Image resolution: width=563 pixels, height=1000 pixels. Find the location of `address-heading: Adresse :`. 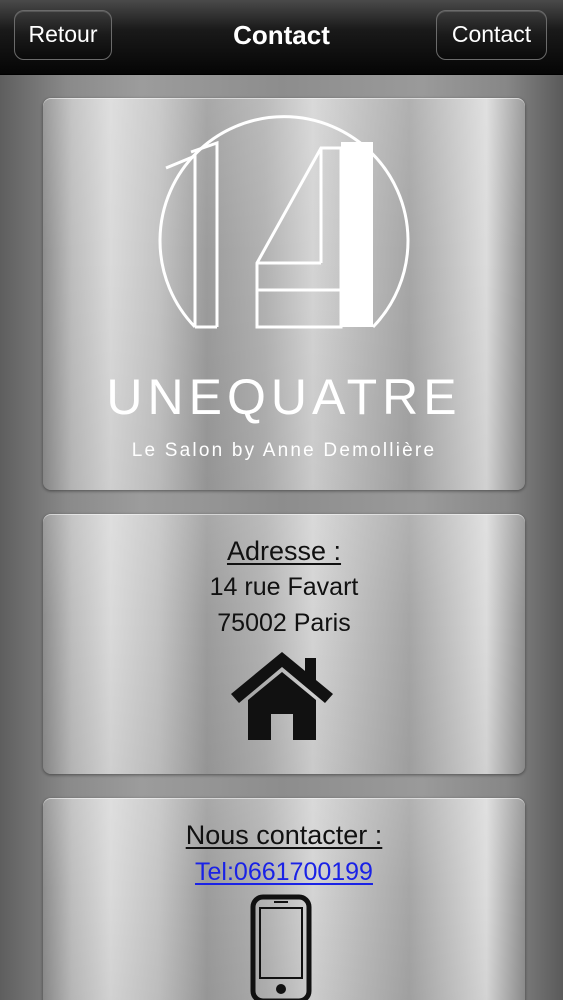

address-heading: Adresse : is located at coordinates (284, 551).